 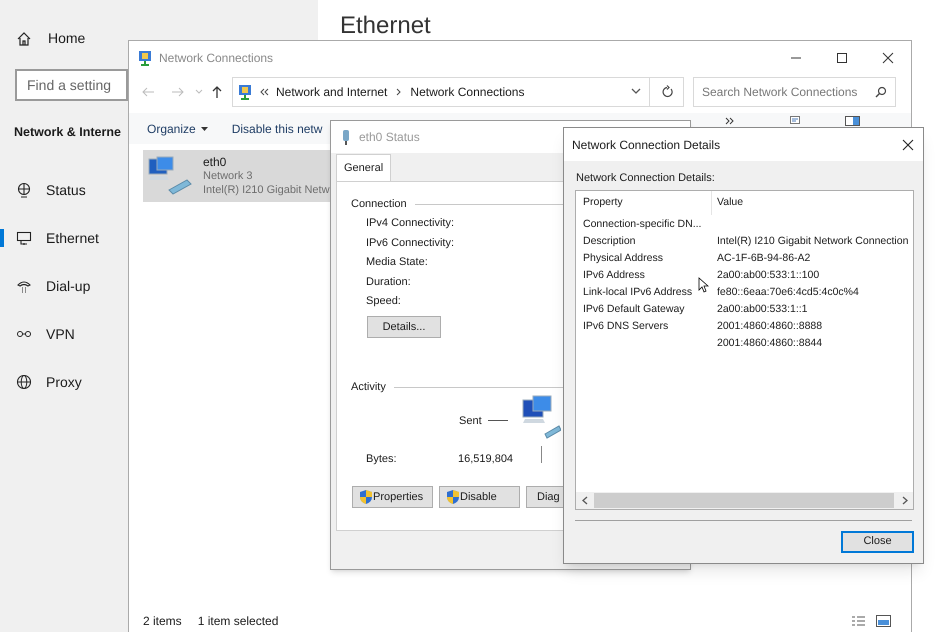 What do you see at coordinates (398, 92) in the screenshot?
I see `breadcrumb-separator-icon` at bounding box center [398, 92].